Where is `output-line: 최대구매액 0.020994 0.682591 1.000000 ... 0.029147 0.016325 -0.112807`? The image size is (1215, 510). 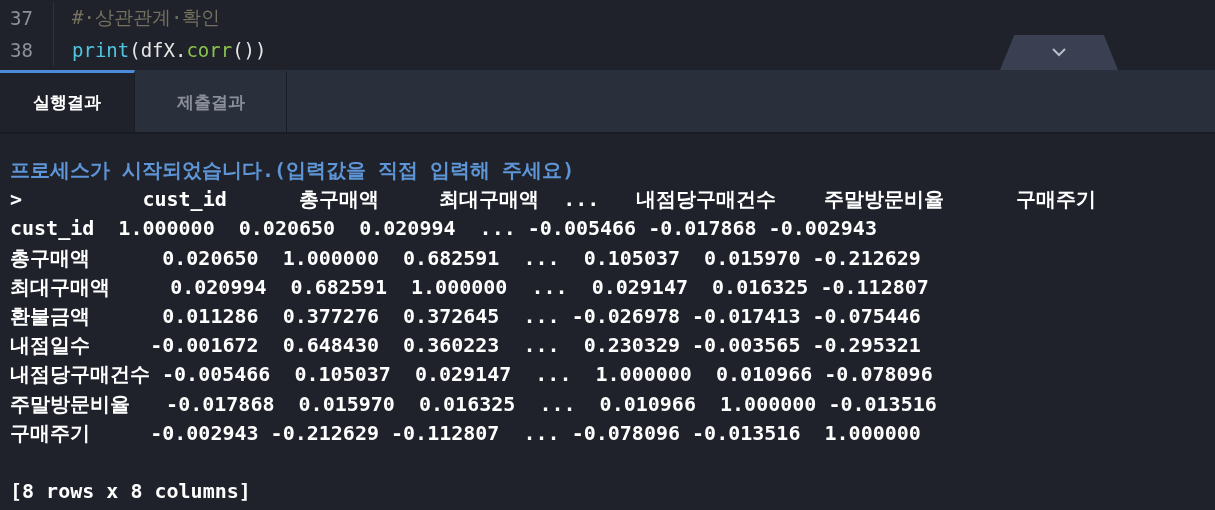
output-line: 최대구매액 0.020994 0.682591 1.000000 ... 0.029147 0.016325 -0.112807 is located at coordinates (470, 287).